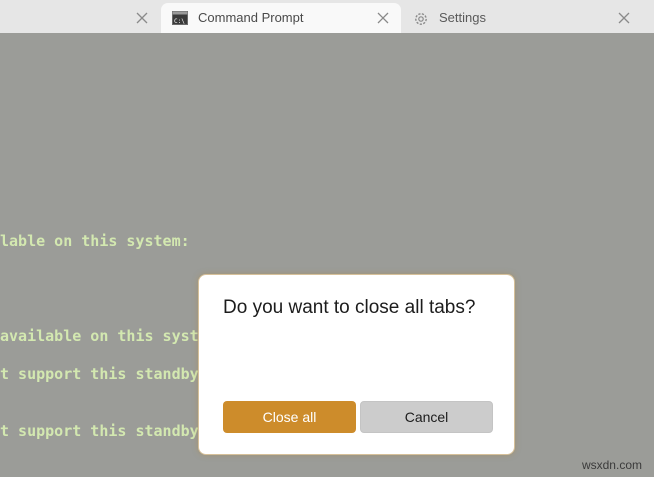 The image size is (654, 477). I want to click on command-prompt-icon-text: C:\, so click(179, 21).